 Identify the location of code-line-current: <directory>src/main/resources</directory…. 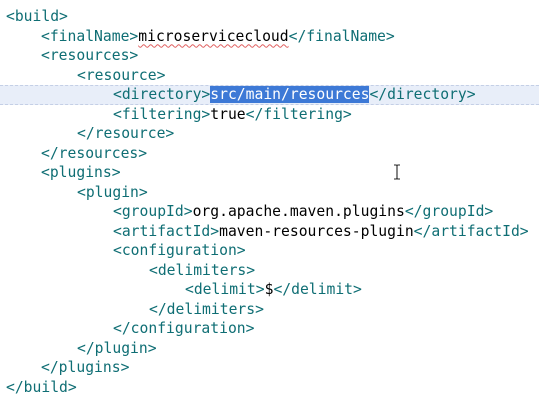
(269, 95).